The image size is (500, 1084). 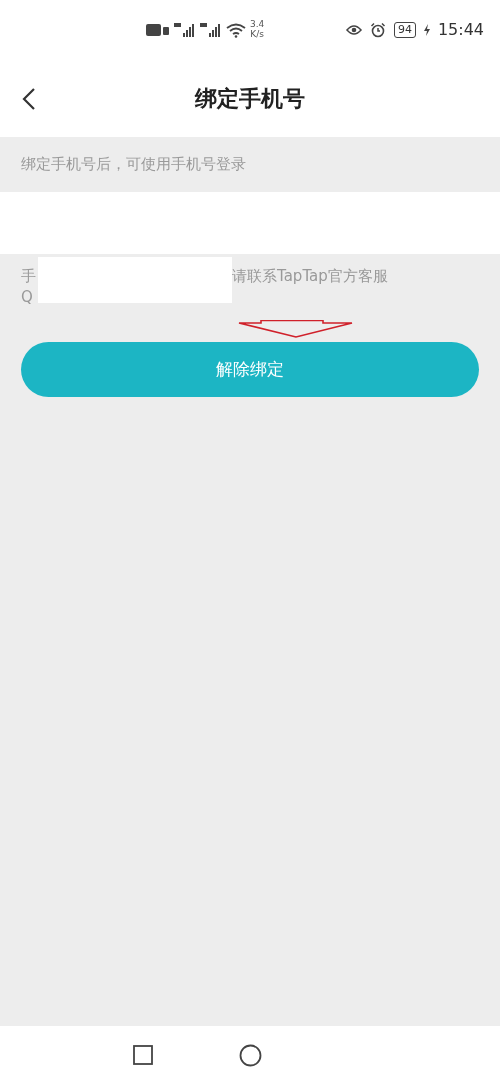 What do you see at coordinates (250, 1055) in the screenshot?
I see `home-icon` at bounding box center [250, 1055].